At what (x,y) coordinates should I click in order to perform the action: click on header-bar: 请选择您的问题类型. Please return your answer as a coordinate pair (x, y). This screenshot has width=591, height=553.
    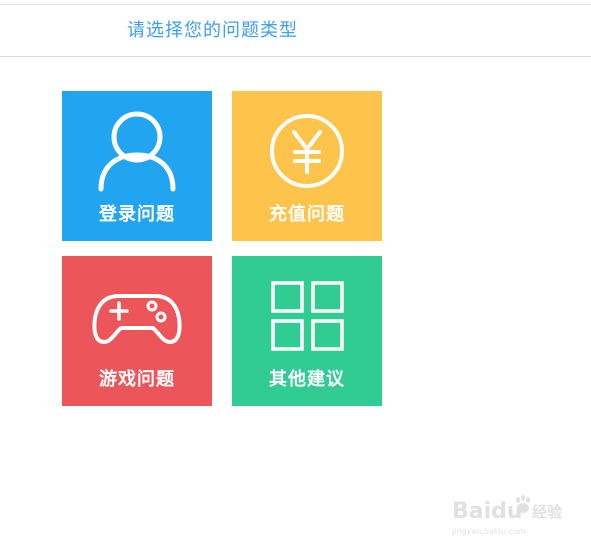
    Looking at the image, I should click on (295, 31).